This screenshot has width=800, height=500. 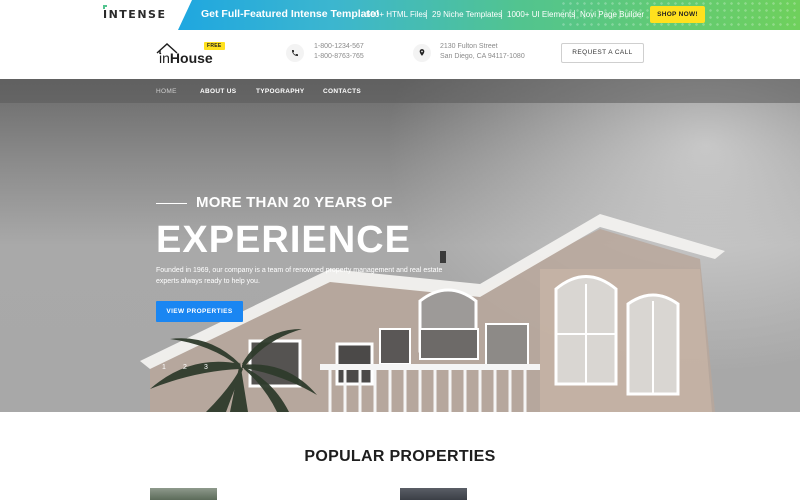 What do you see at coordinates (191, 58) in the screenshot?
I see `logo-name: House` at bounding box center [191, 58].